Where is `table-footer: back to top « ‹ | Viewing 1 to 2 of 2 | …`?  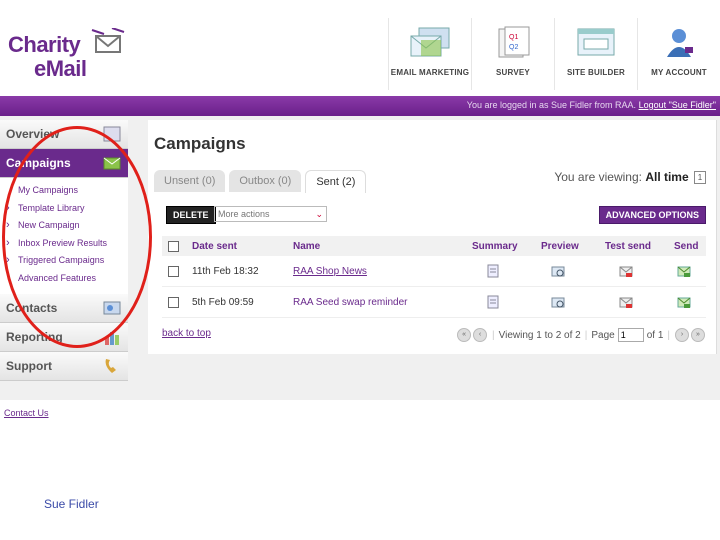 table-footer: back to top « ‹ | Viewing 1 to 2 of 2 | … is located at coordinates (434, 336).